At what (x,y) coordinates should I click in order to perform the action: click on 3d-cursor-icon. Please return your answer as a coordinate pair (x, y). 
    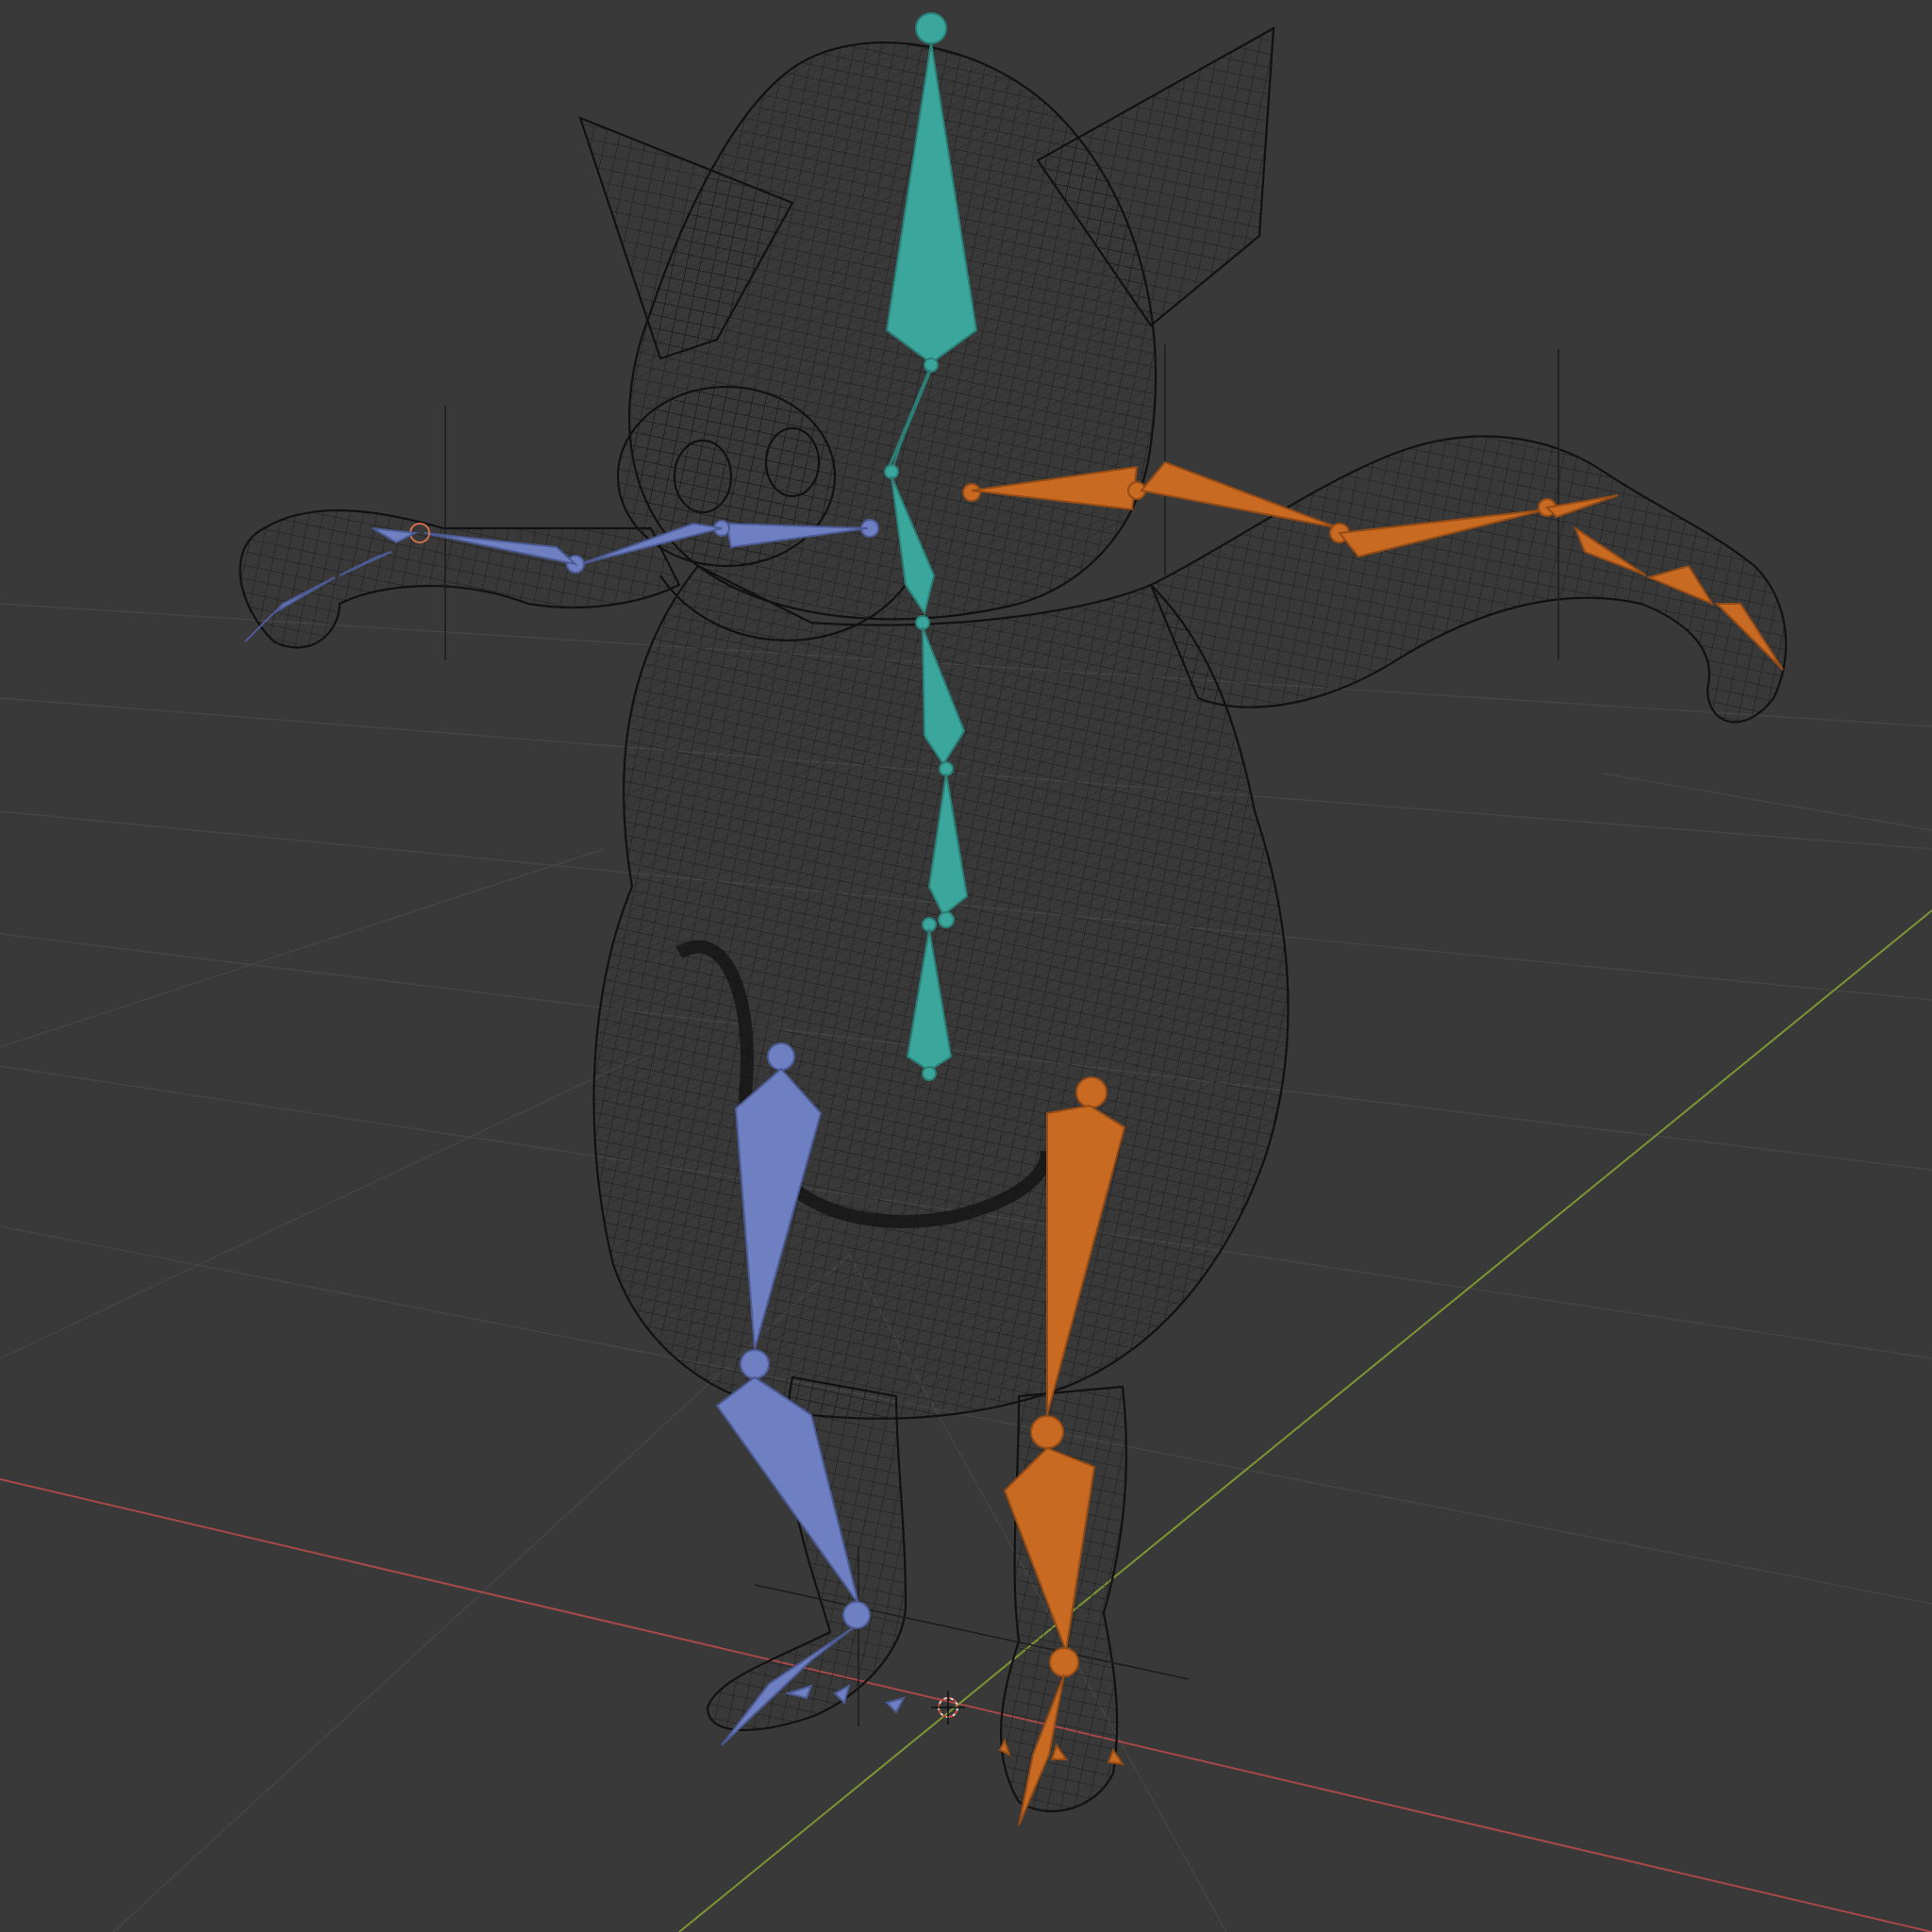
    Looking at the image, I should click on (948, 1707).